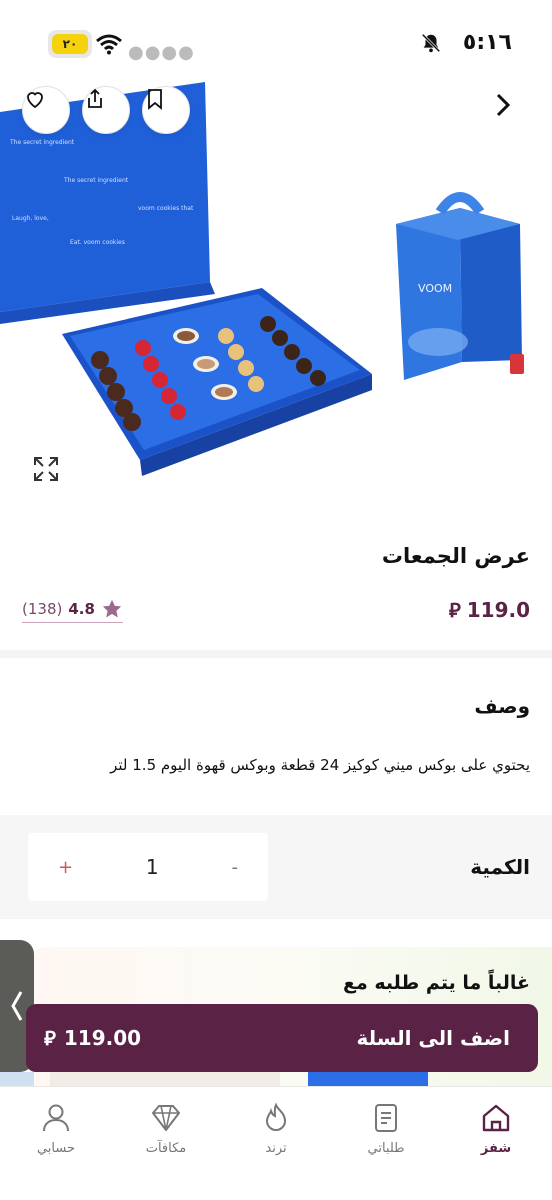 The width and height of the screenshot is (552, 1200). I want to click on cart-price: ⃁ 119.00, so click(92, 1038).